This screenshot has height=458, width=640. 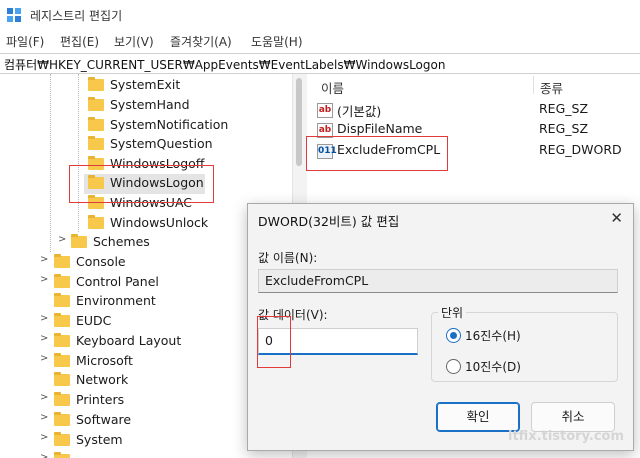 I want to click on menu-view: 보기(V), so click(x=134, y=41).